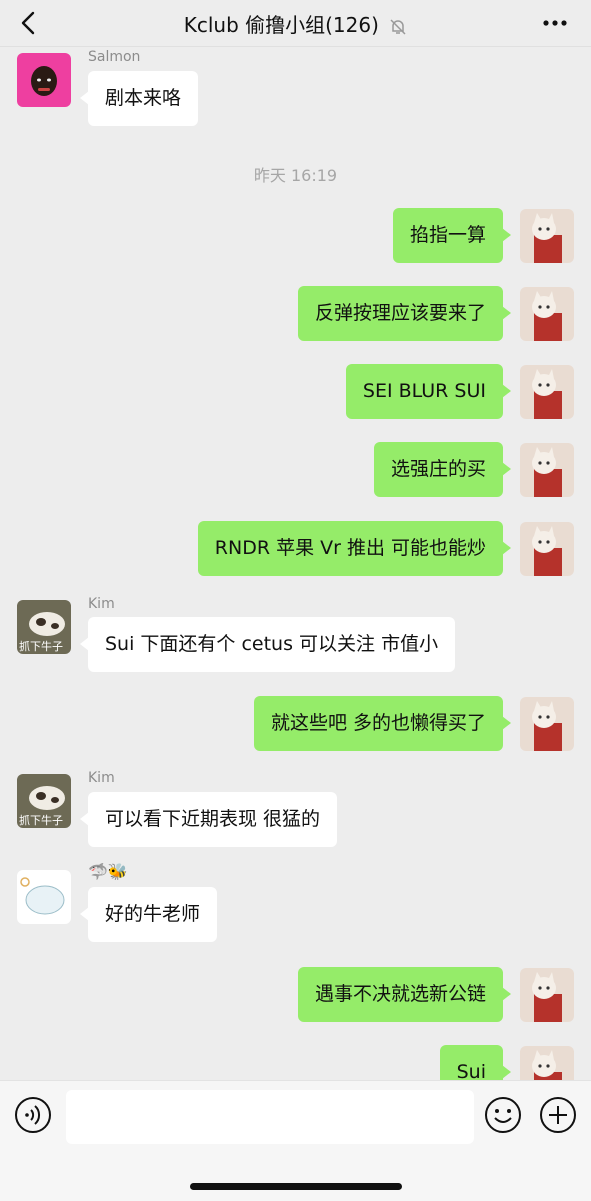 Image resolution: width=591 pixels, height=1201 pixels. I want to click on ellipsis-icon, so click(555, 23).